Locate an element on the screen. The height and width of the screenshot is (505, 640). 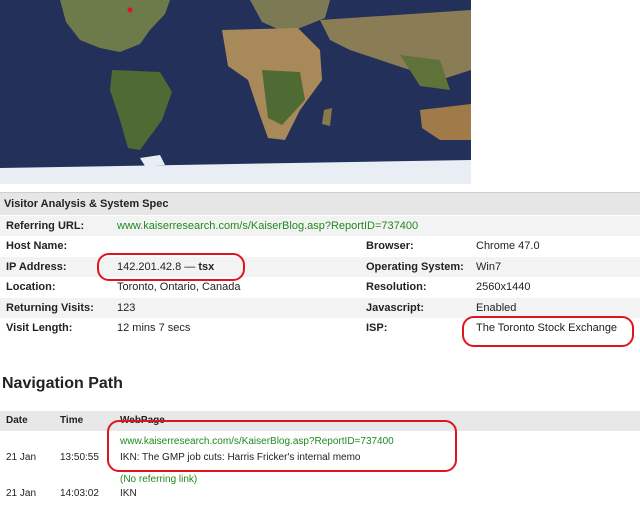
host-browser-row: Host Name: Browser: Chrome 47.0 is located at coordinates (320, 246).